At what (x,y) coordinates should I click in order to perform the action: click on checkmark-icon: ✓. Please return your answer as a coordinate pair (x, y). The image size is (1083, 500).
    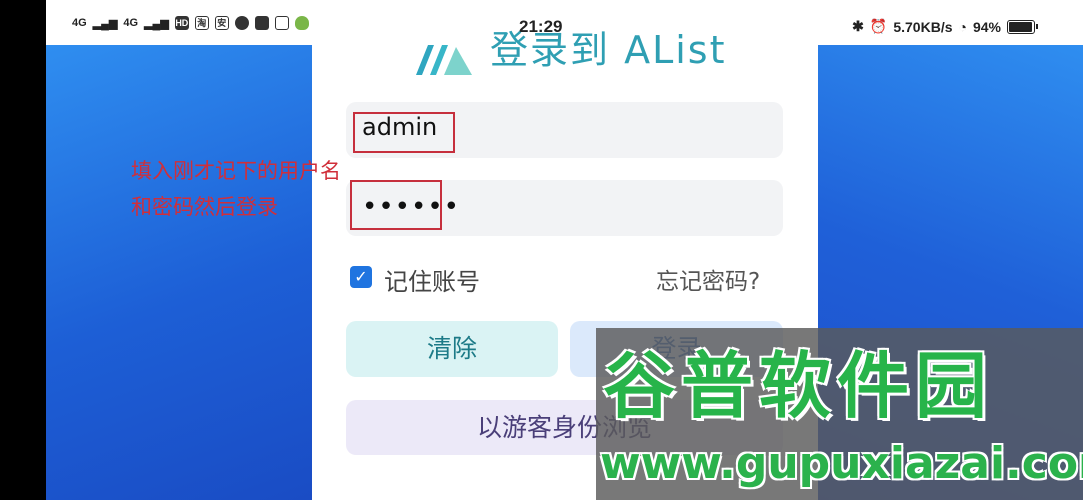
    Looking at the image, I should click on (361, 276).